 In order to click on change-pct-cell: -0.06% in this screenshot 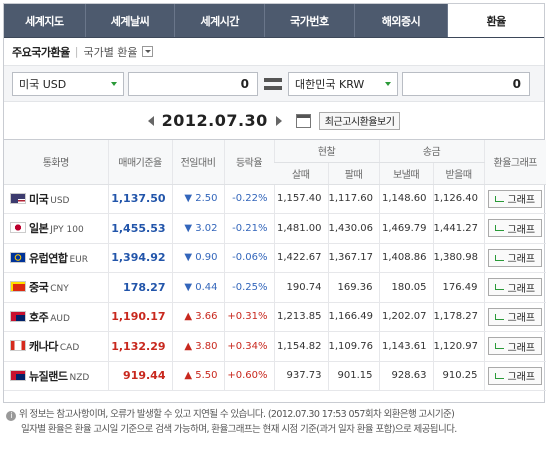, I will do `click(248, 258)`.